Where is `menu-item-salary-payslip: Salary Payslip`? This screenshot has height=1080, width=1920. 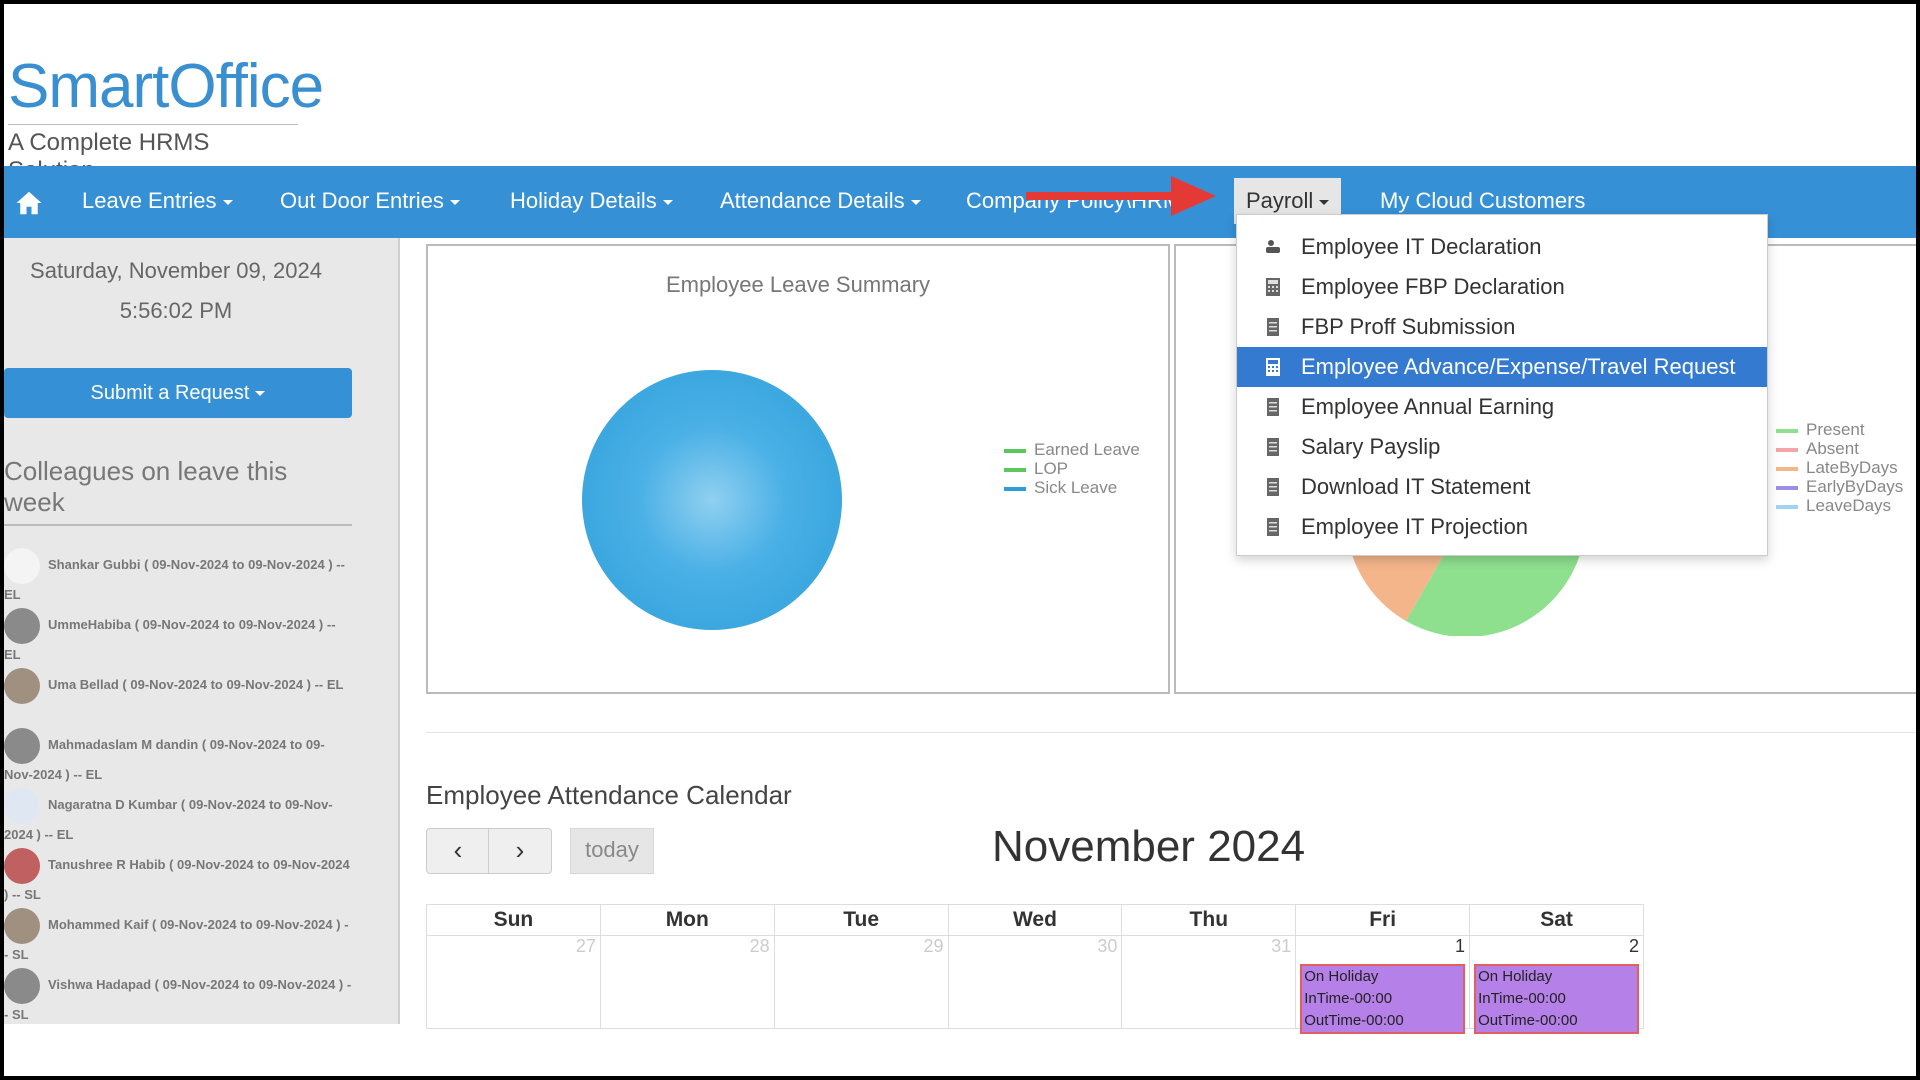 menu-item-salary-payslip: Salary Payslip is located at coordinates (1502, 447).